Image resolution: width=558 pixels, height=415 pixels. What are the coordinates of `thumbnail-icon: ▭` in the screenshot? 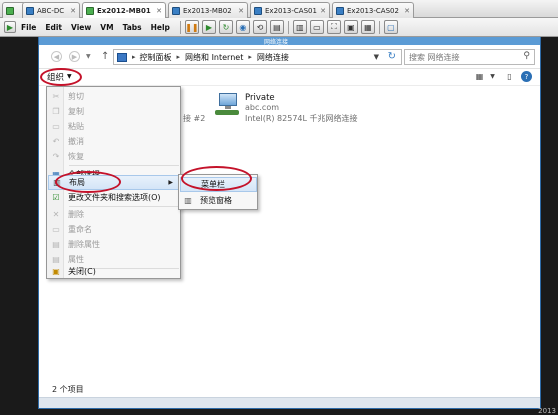 It's located at (316, 27).